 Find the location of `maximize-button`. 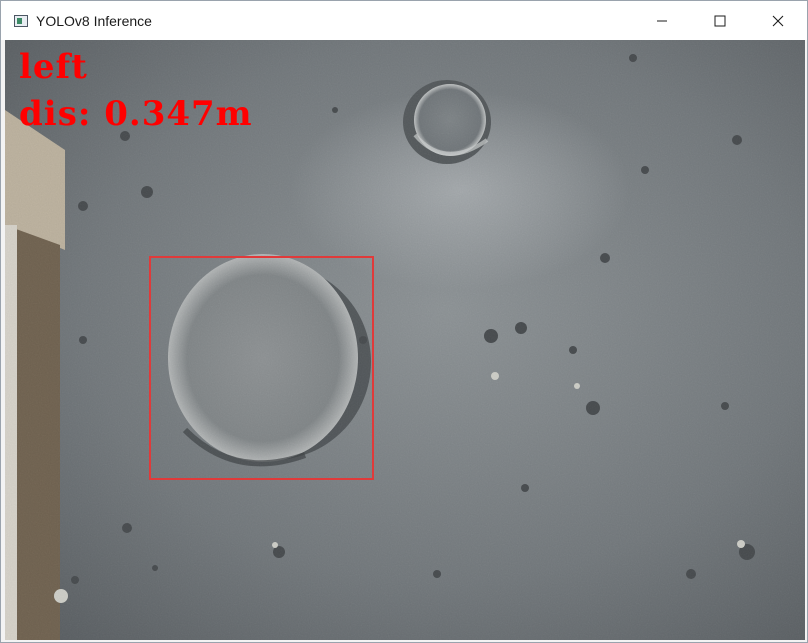

maximize-button is located at coordinates (720, 20).